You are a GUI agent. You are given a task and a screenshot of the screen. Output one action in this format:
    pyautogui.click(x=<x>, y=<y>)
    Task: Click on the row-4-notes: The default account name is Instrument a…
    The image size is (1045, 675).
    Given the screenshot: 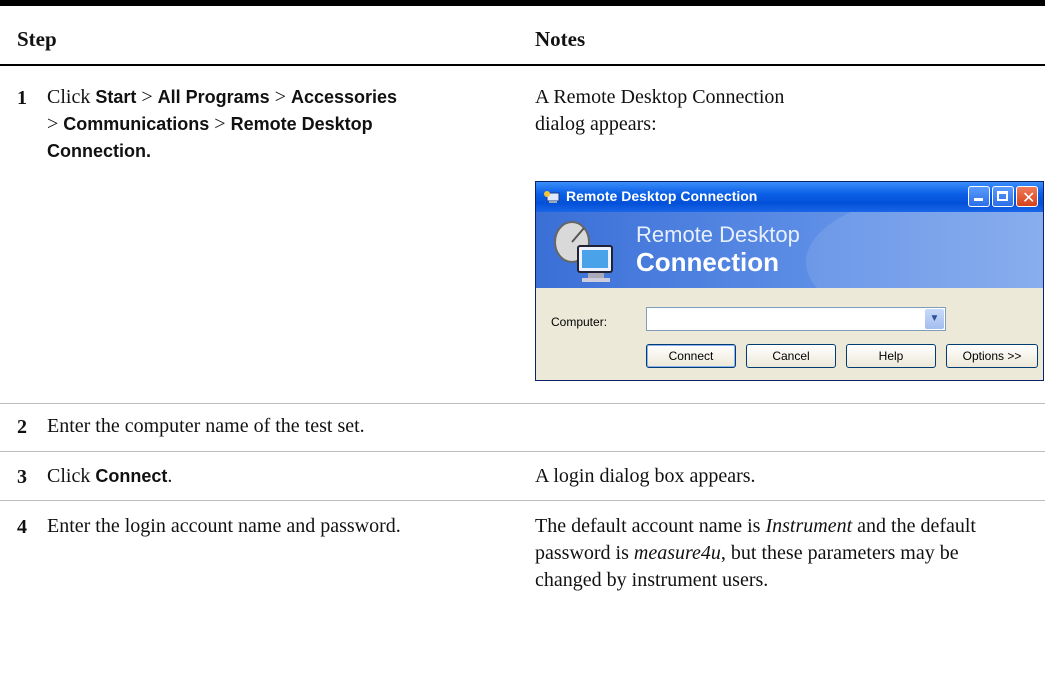 What is the action you would take?
    pyautogui.click(x=780, y=553)
    